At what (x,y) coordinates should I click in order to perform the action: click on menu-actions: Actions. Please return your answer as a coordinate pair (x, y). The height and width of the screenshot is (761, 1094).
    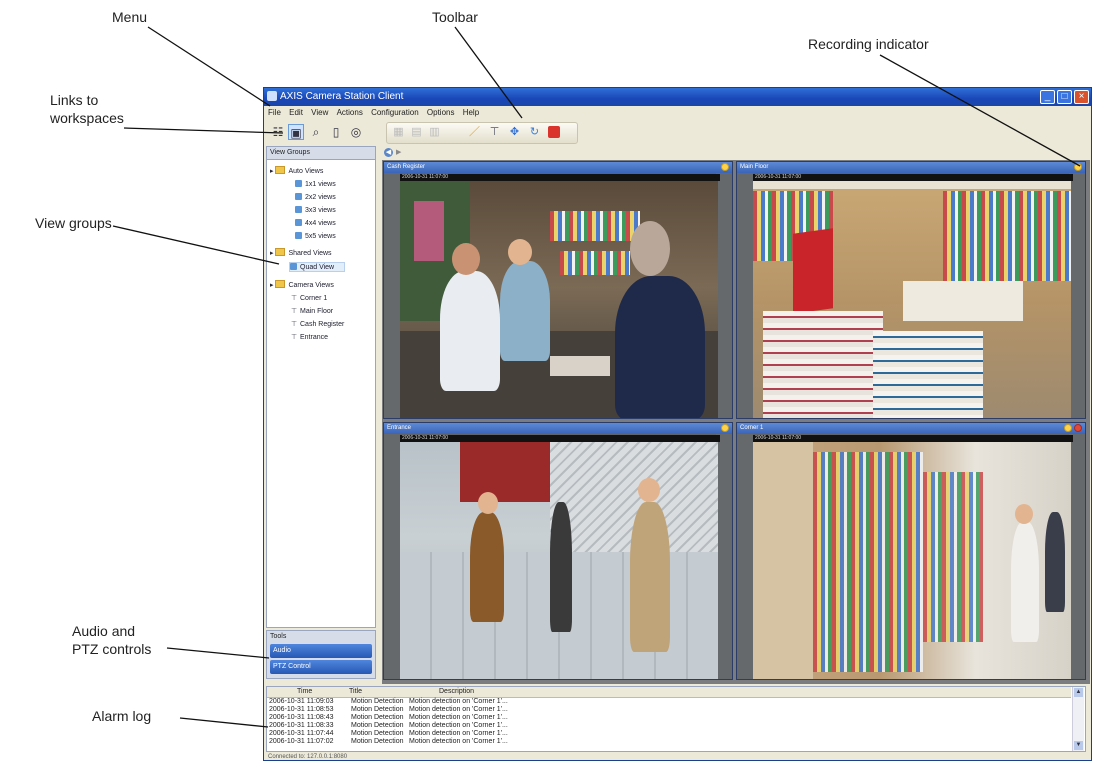
    Looking at the image, I should click on (350, 112).